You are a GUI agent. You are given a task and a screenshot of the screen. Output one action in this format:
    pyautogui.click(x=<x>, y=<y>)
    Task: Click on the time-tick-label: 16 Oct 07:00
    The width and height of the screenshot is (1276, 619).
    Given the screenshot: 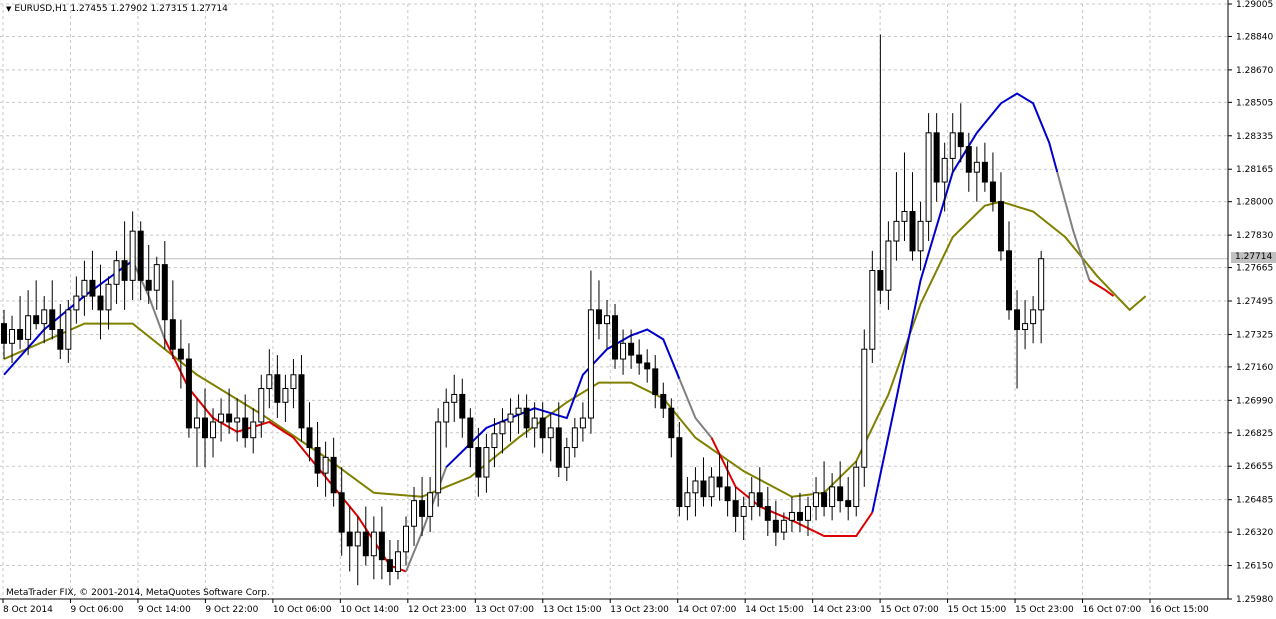 What is the action you would take?
    pyautogui.click(x=1112, y=610)
    